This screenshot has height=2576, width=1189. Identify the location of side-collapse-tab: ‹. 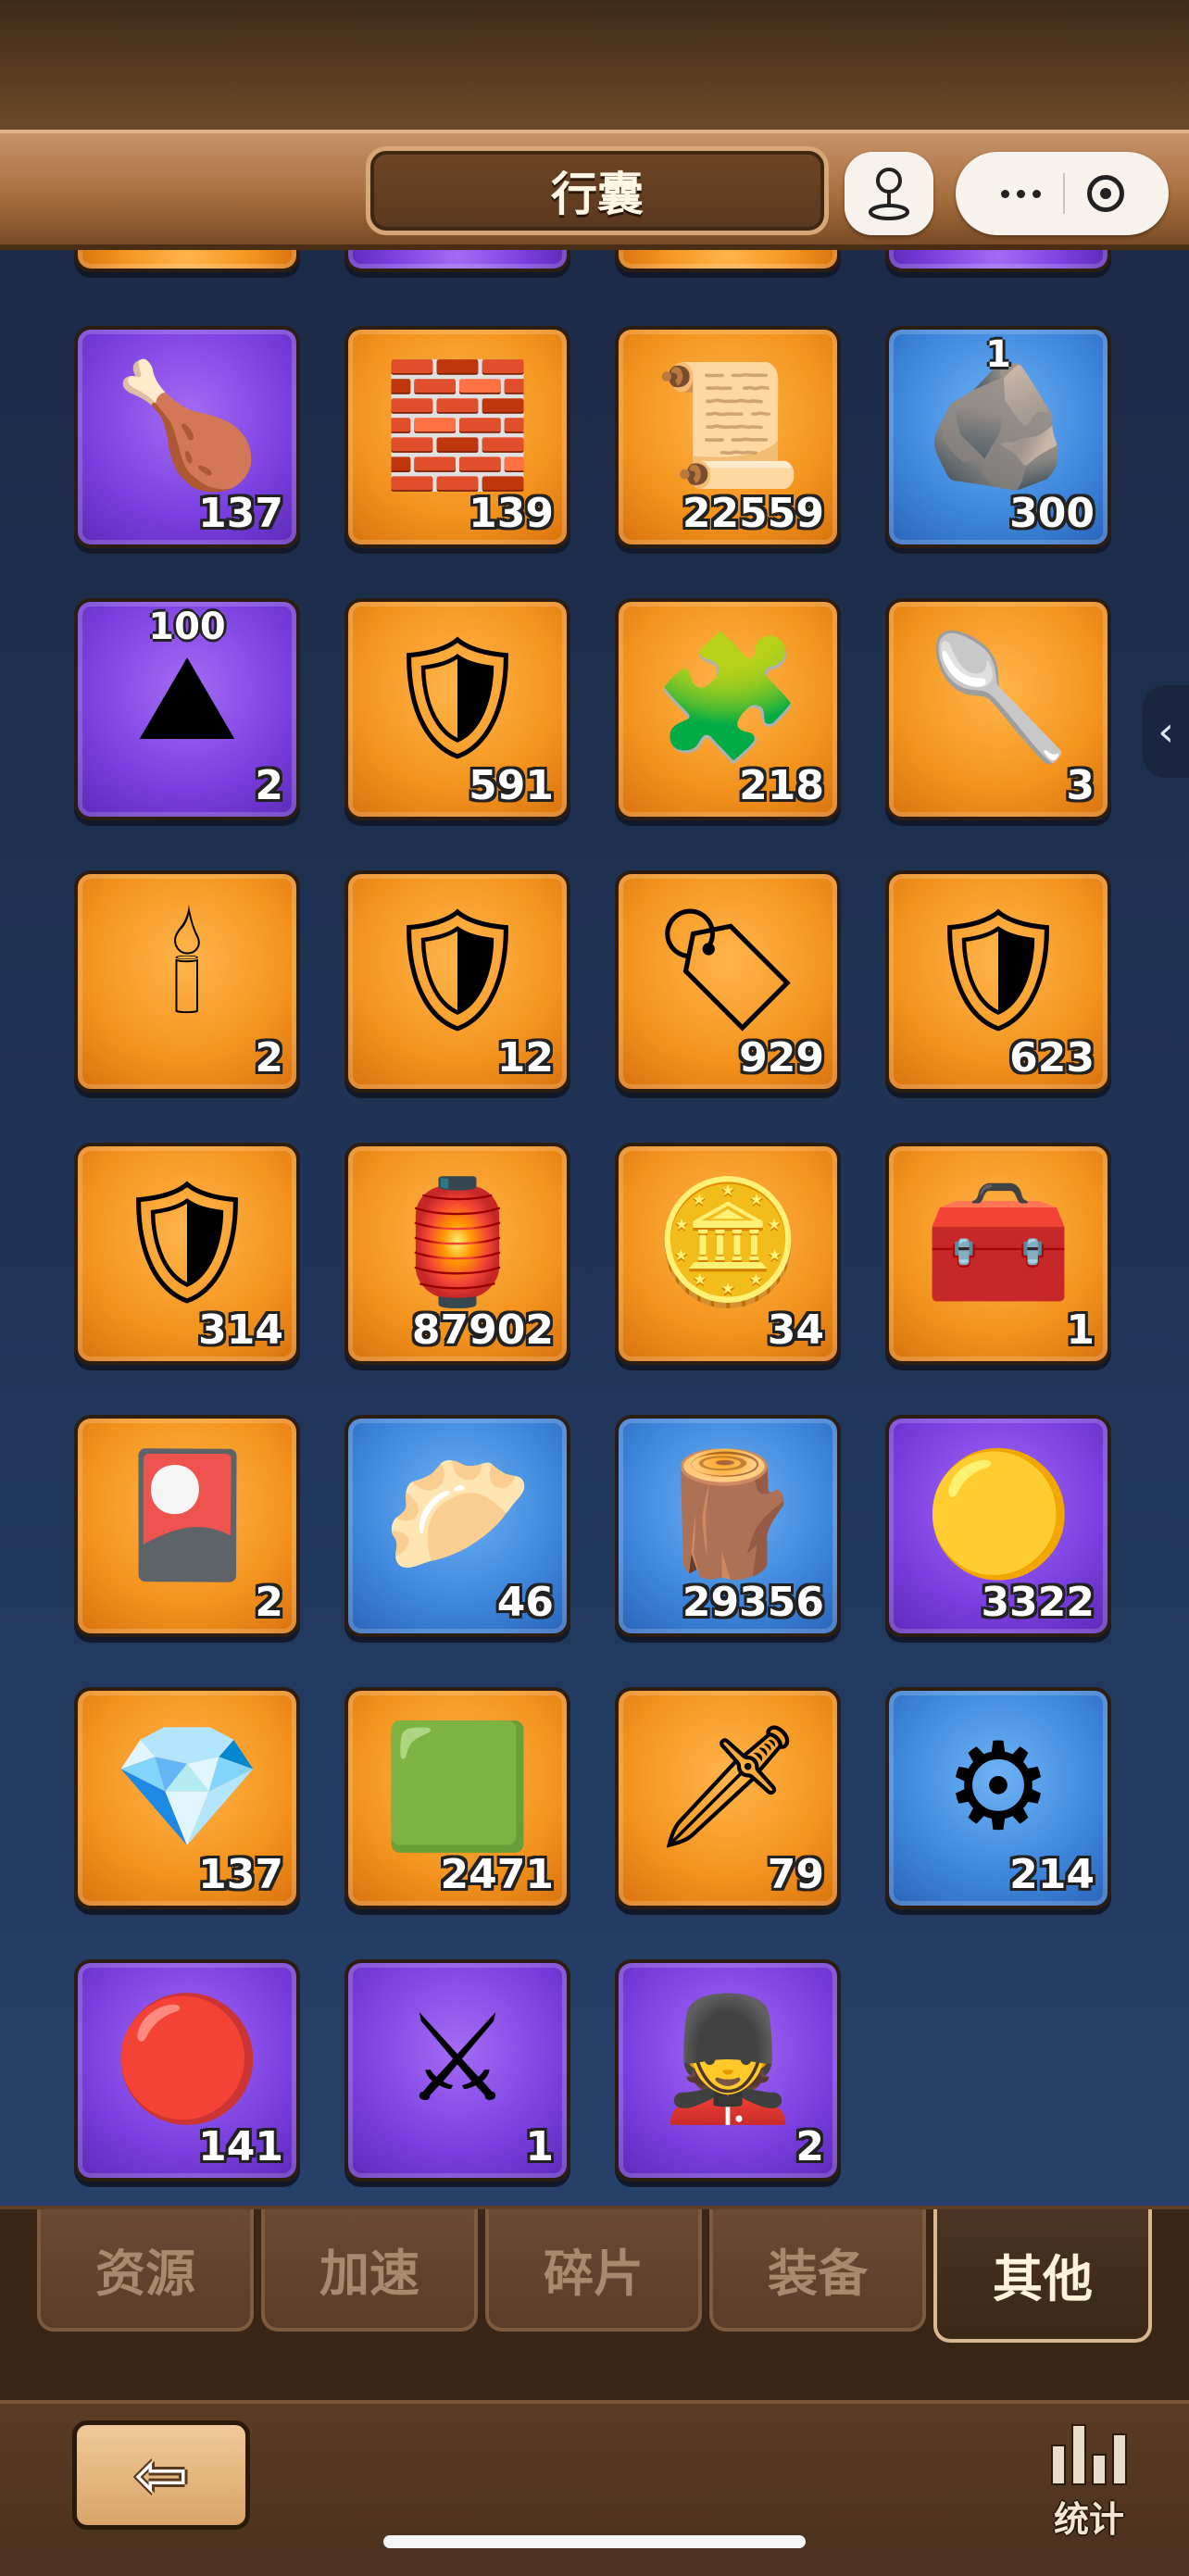
(1166, 732).